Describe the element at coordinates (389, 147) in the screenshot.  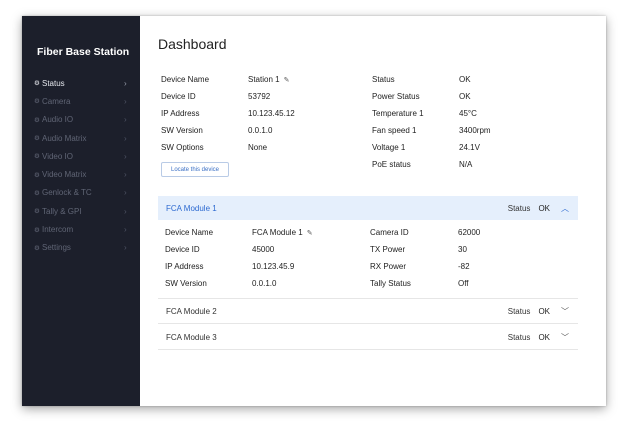
I see `voltage-label: Voltage 1` at that location.